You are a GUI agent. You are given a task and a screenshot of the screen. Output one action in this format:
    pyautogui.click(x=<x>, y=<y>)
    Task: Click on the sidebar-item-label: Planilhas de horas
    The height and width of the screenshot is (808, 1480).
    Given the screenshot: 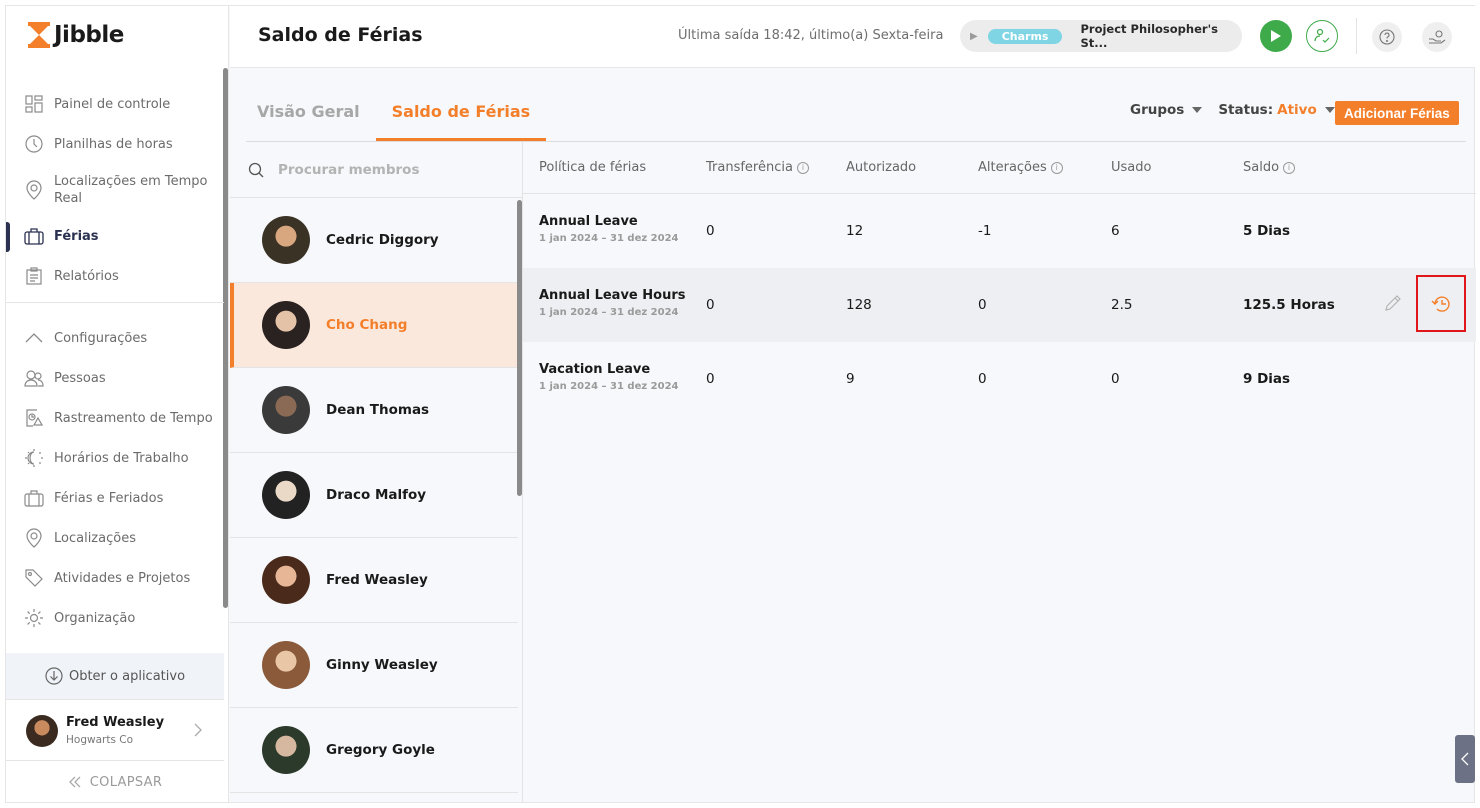 What is the action you would take?
    pyautogui.click(x=113, y=144)
    